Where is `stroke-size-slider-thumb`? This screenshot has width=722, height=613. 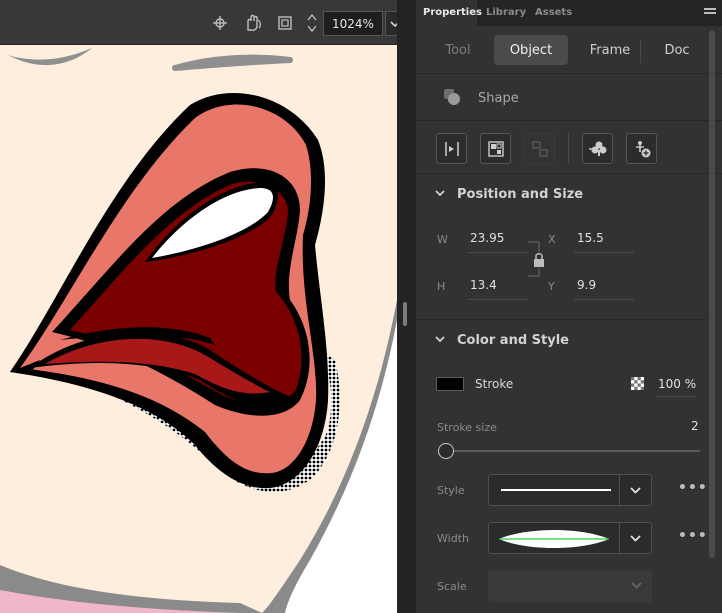 stroke-size-slider-thumb is located at coordinates (446, 451).